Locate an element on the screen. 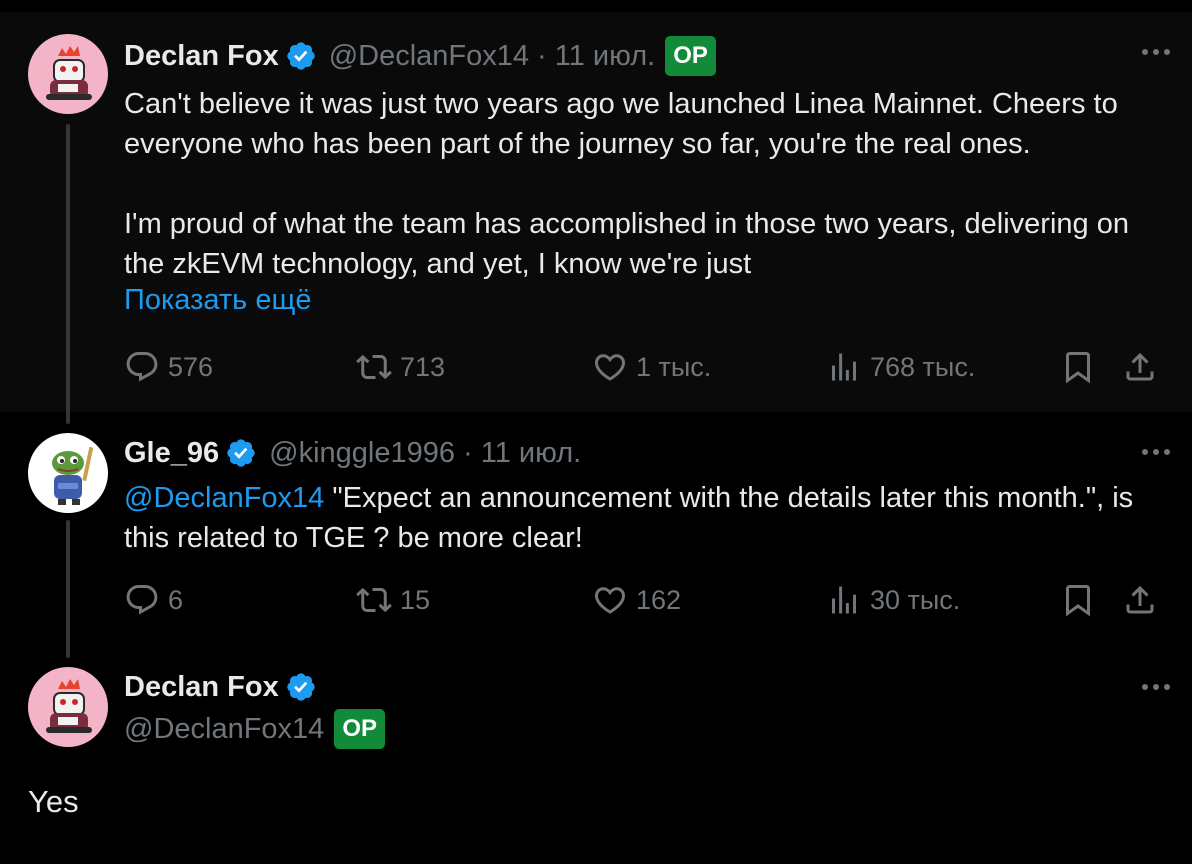 This screenshot has height=864, width=1192. like-button: 162 is located at coordinates (636, 600).